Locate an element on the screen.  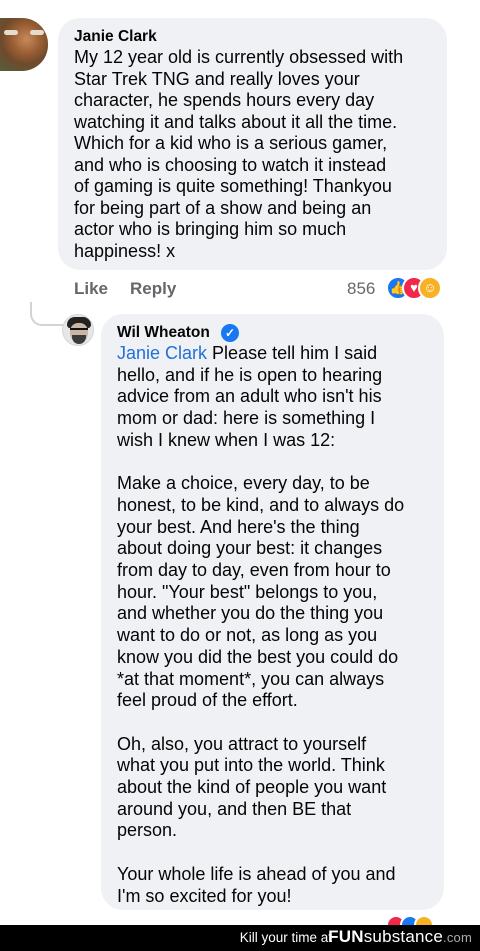
reply-button: Reply is located at coordinates (153, 289).